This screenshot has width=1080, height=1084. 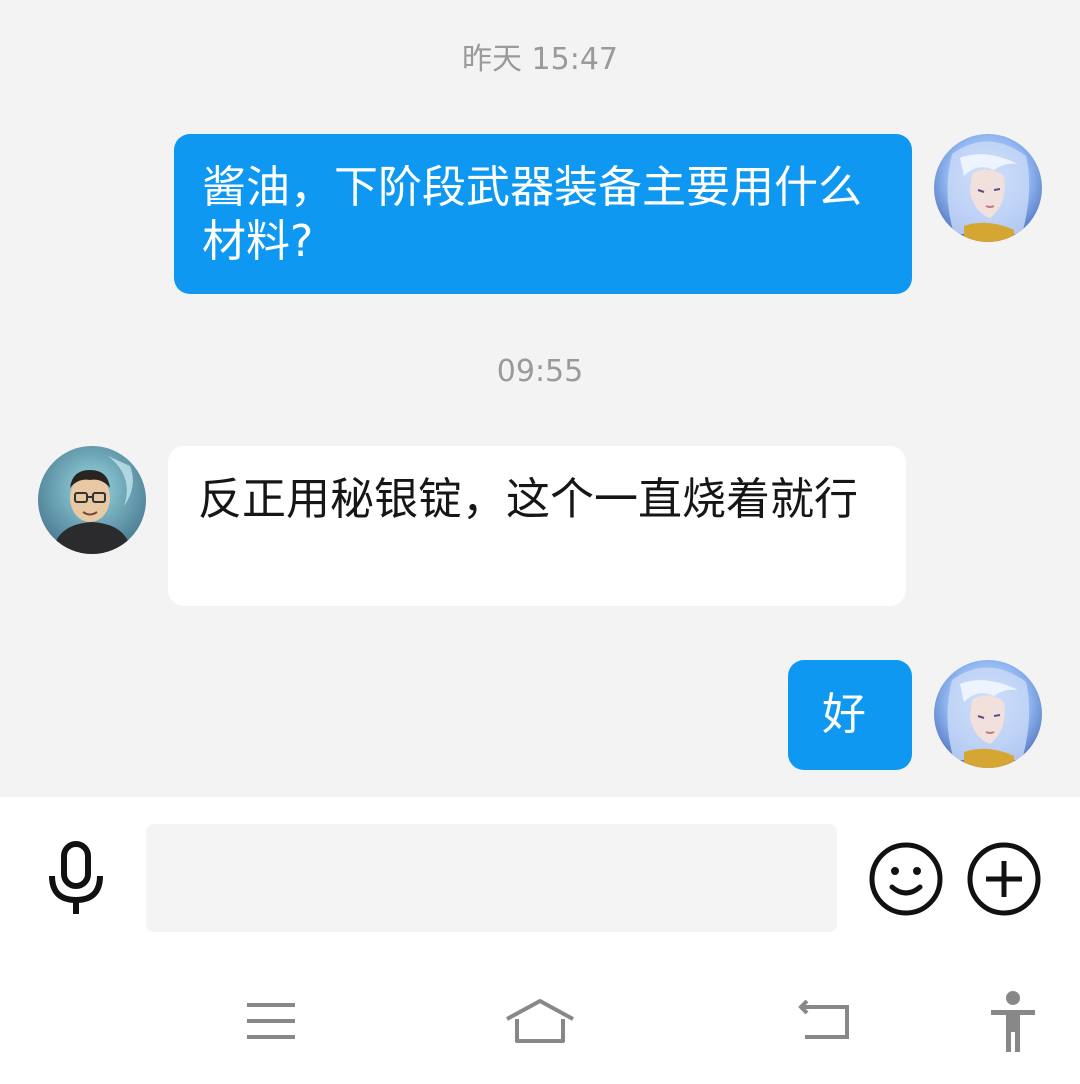 I want to click on plus-circle-icon, so click(x=1004, y=879).